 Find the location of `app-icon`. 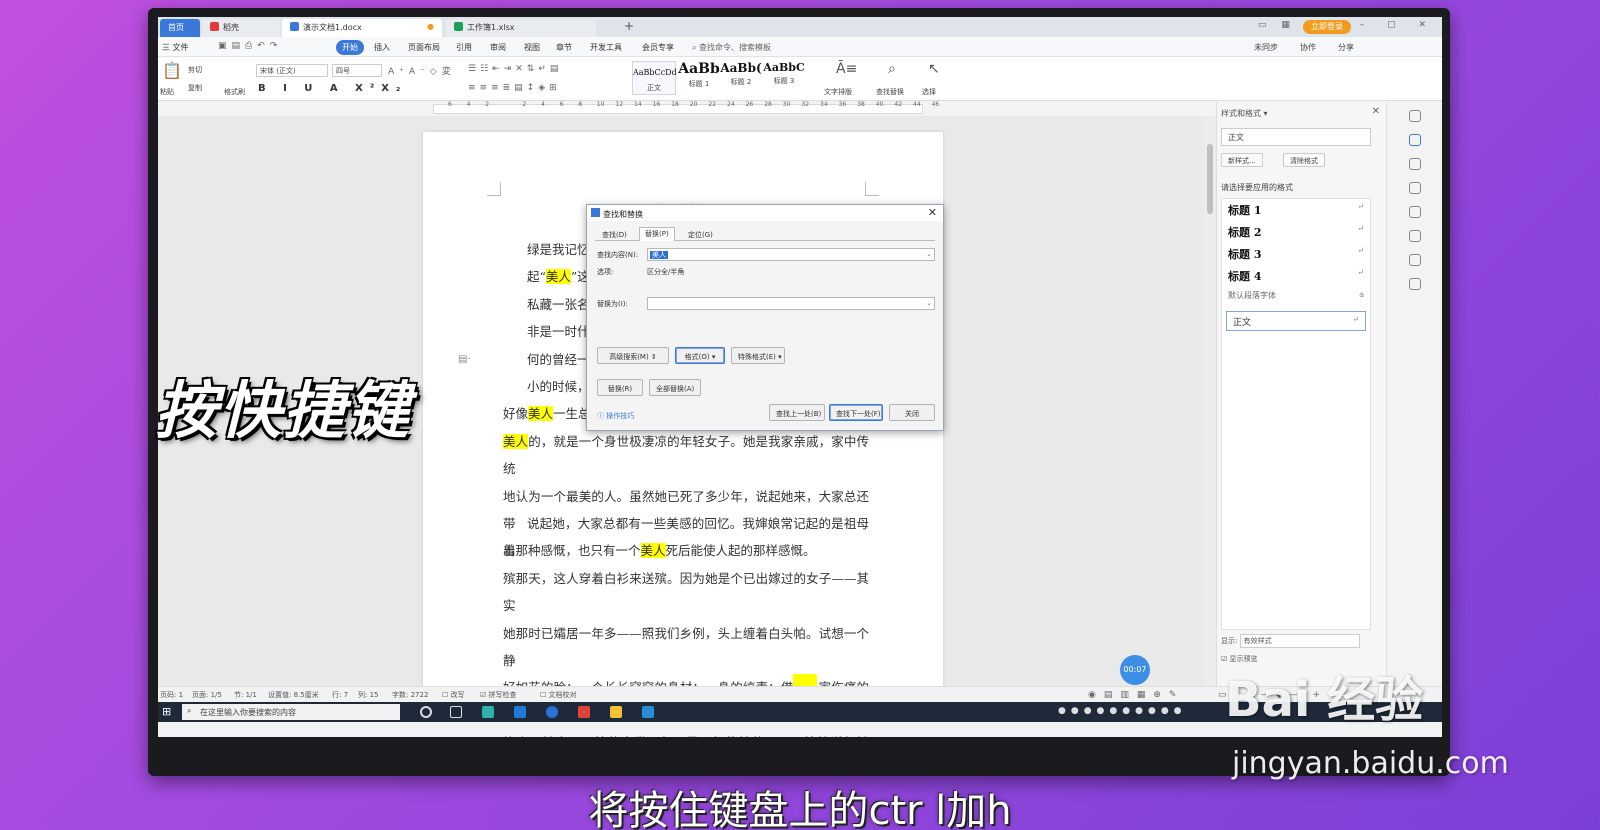

app-icon is located at coordinates (552, 712).